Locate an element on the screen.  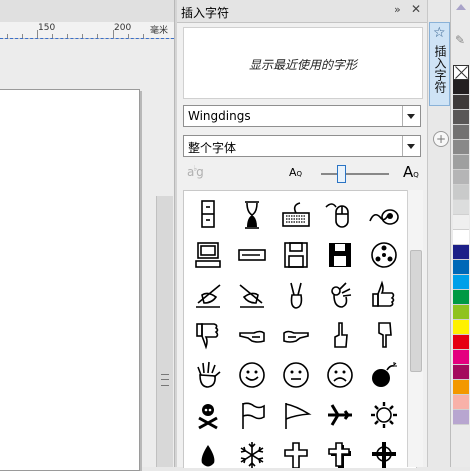
glyph-zoom-row: a♭g AQ AQ is located at coordinates (302, 173).